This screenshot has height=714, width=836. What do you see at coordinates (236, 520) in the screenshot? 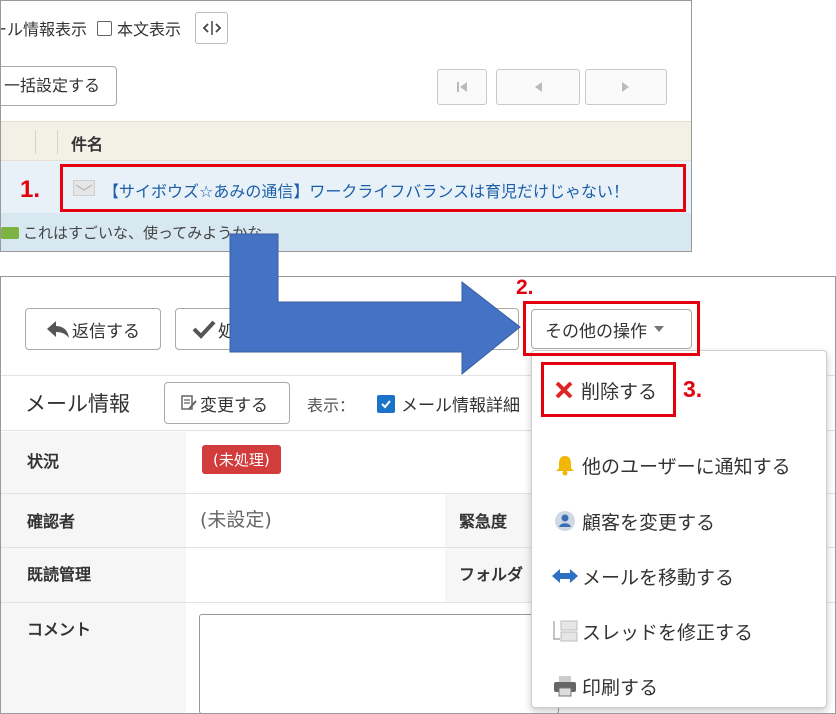
I see `confirmer-value: (未設定)` at bounding box center [236, 520].